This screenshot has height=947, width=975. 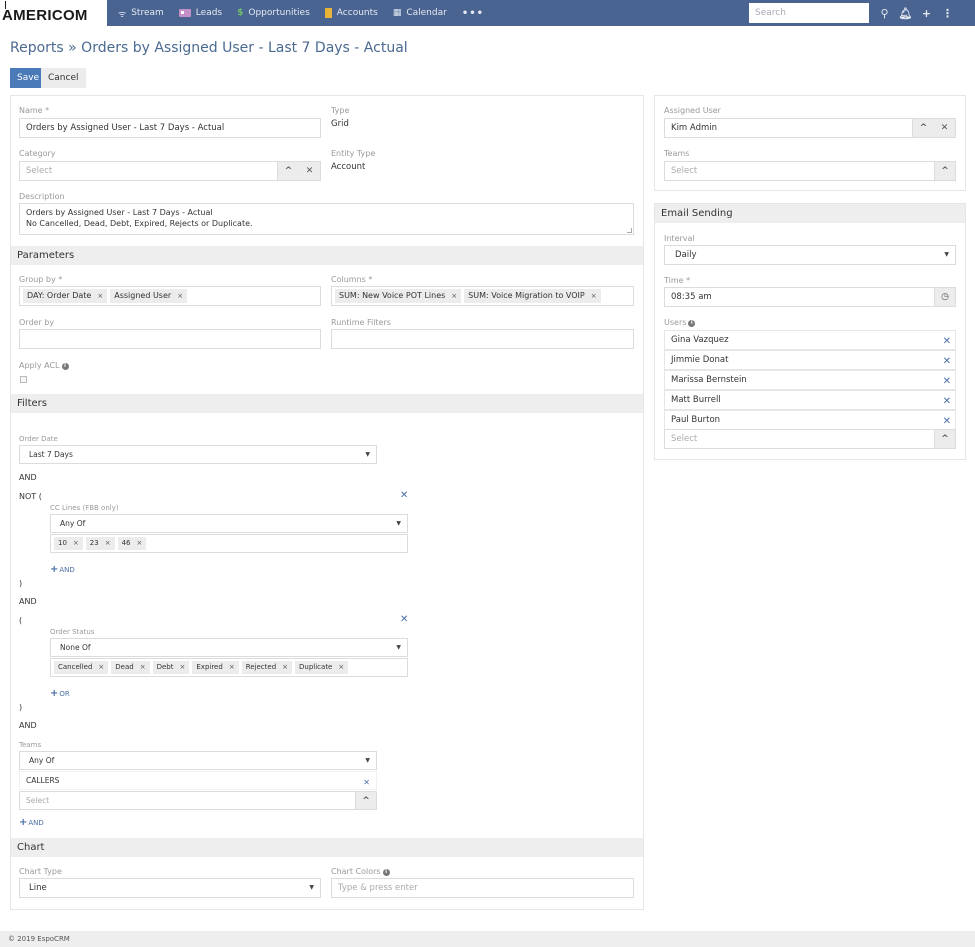 What do you see at coordinates (170, 888) in the screenshot?
I see `chart-type-select: Line ▼` at bounding box center [170, 888].